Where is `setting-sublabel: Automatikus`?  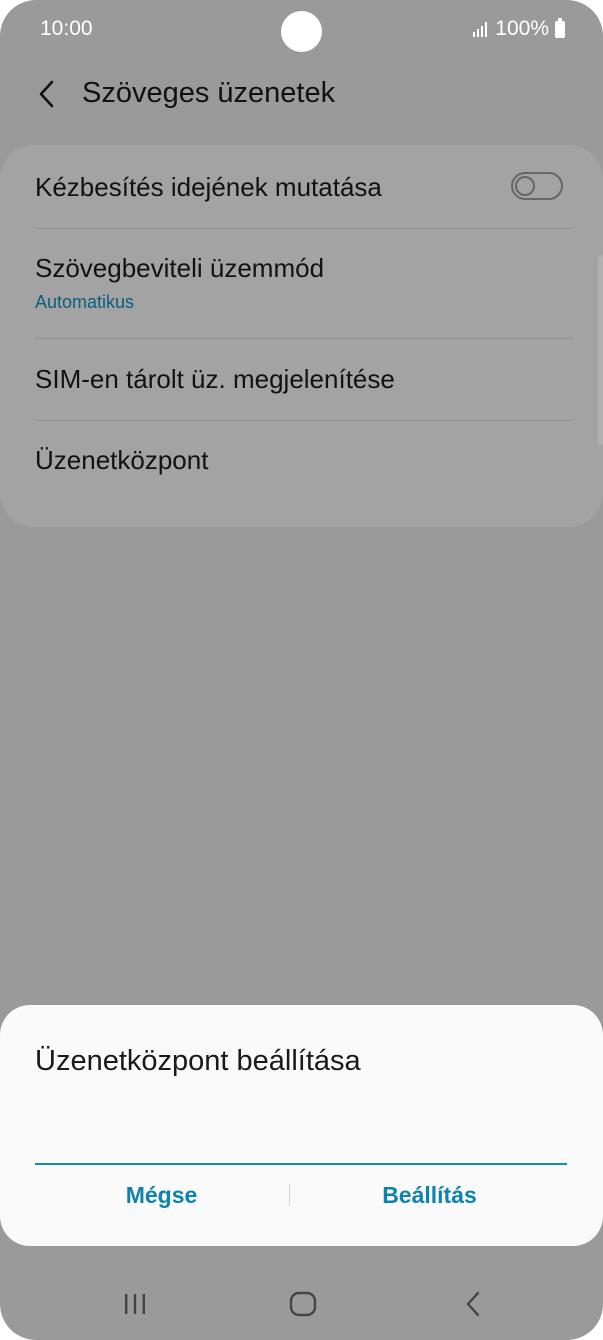 setting-sublabel: Automatikus is located at coordinates (85, 302).